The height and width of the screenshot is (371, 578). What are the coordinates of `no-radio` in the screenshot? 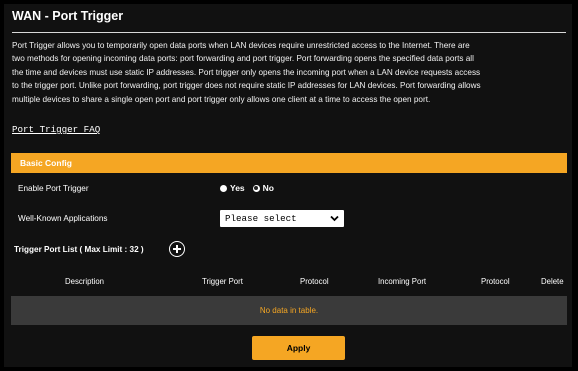 It's located at (256, 188).